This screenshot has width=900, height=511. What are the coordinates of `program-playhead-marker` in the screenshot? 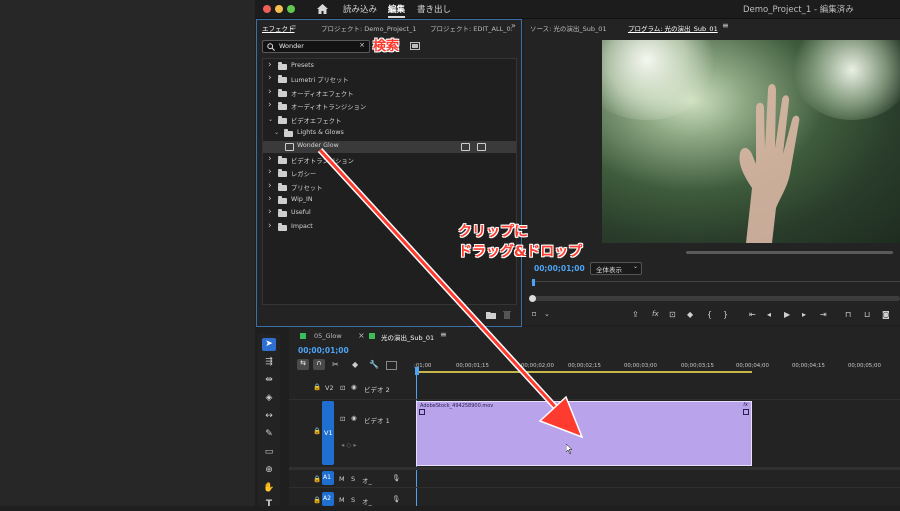 It's located at (533, 282).